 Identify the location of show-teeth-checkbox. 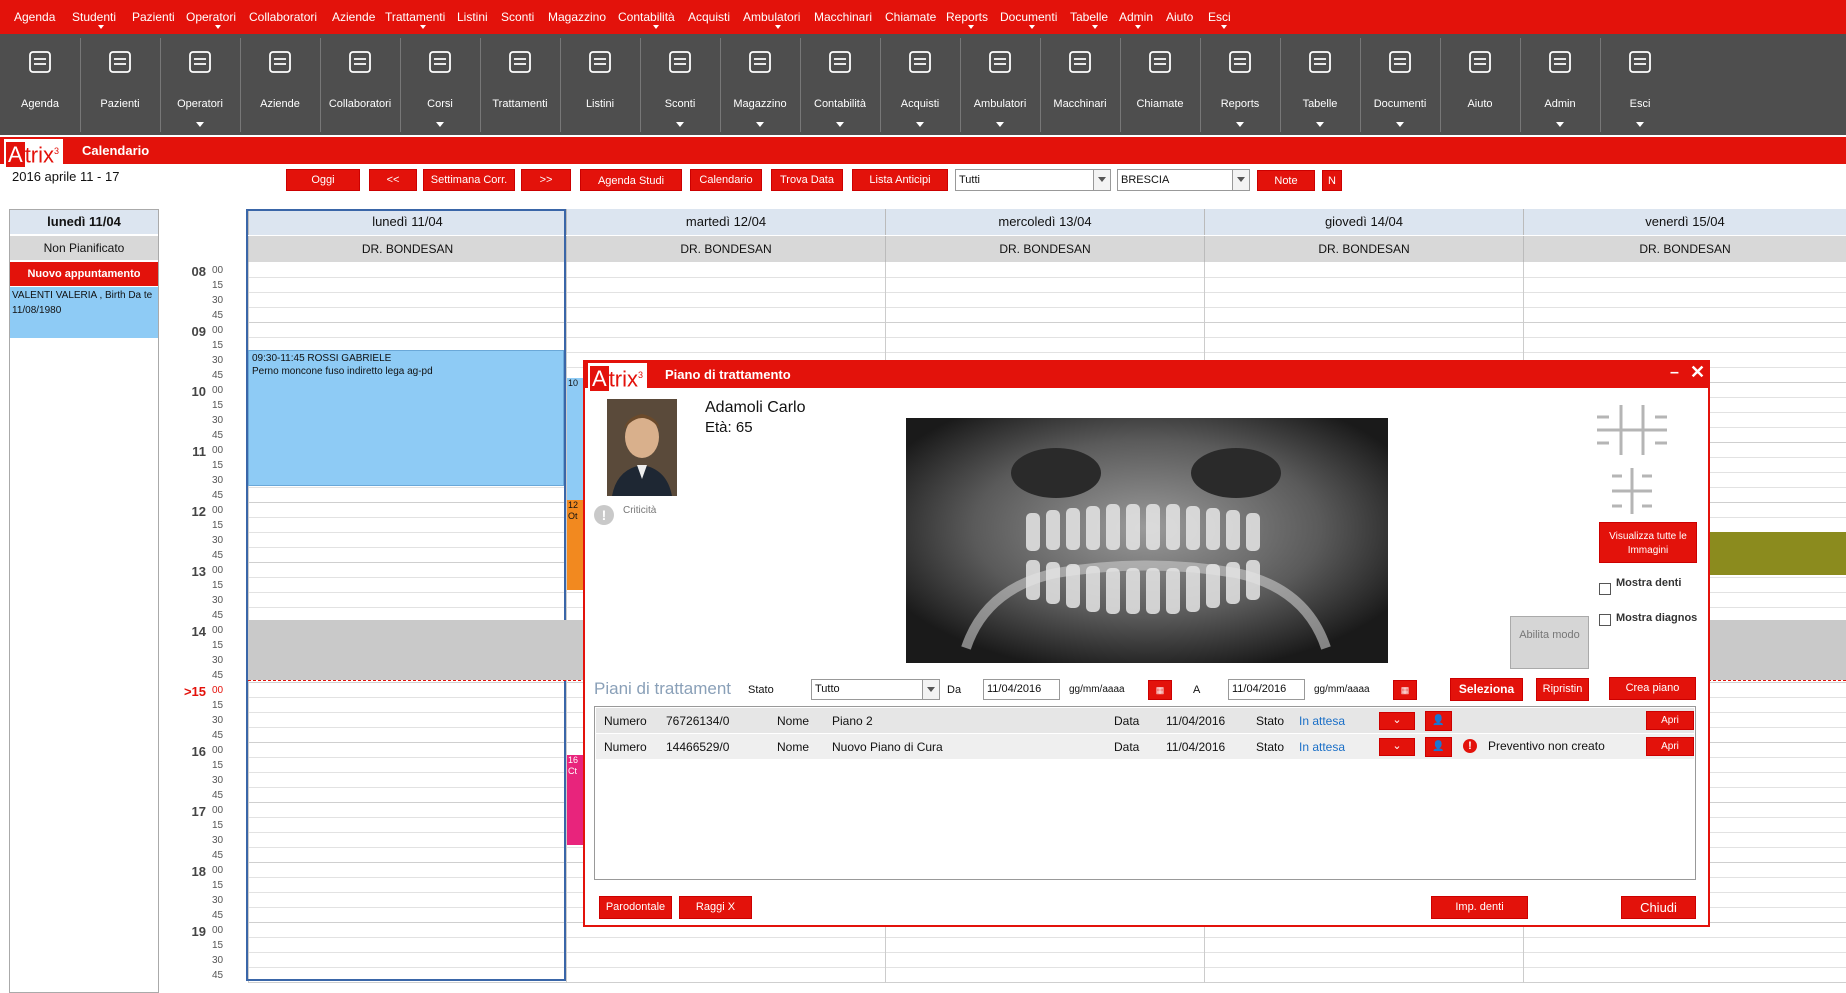
(1605, 589).